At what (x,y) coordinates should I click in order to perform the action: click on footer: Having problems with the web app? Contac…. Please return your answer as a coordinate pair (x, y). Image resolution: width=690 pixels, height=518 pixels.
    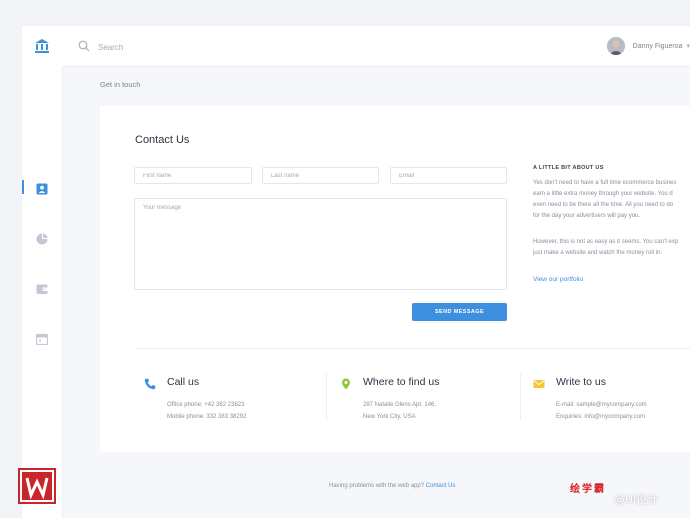
    Looking at the image, I should click on (392, 486).